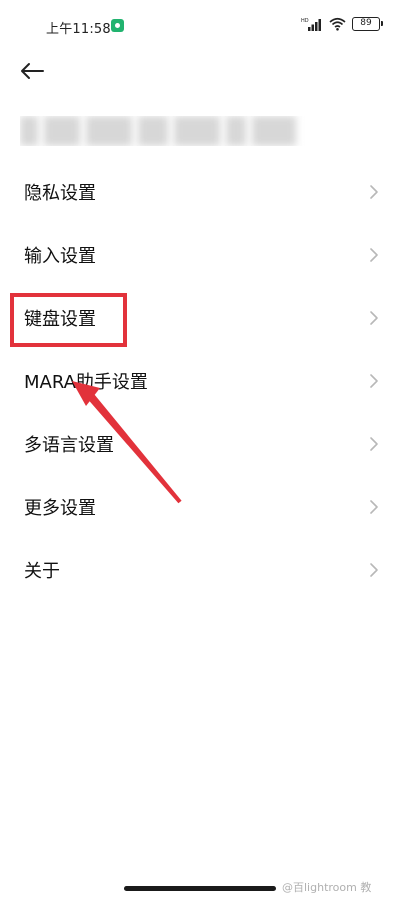 This screenshot has width=404, height=902. What do you see at coordinates (60, 508) in the screenshot?
I see `menu-item-label: 更多设置` at bounding box center [60, 508].